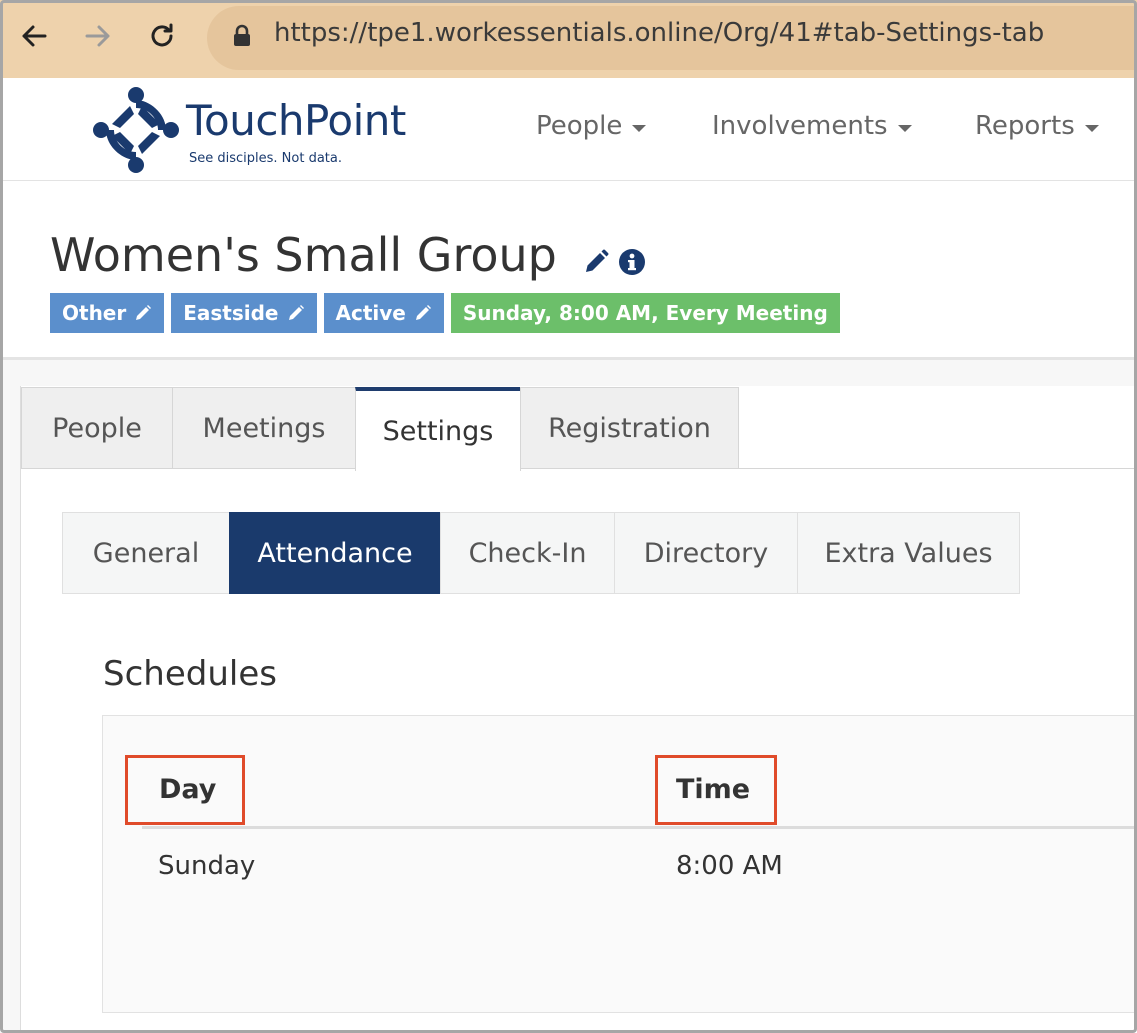 This screenshot has width=1137, height=1033. I want to click on topnav-label: People, so click(579, 126).